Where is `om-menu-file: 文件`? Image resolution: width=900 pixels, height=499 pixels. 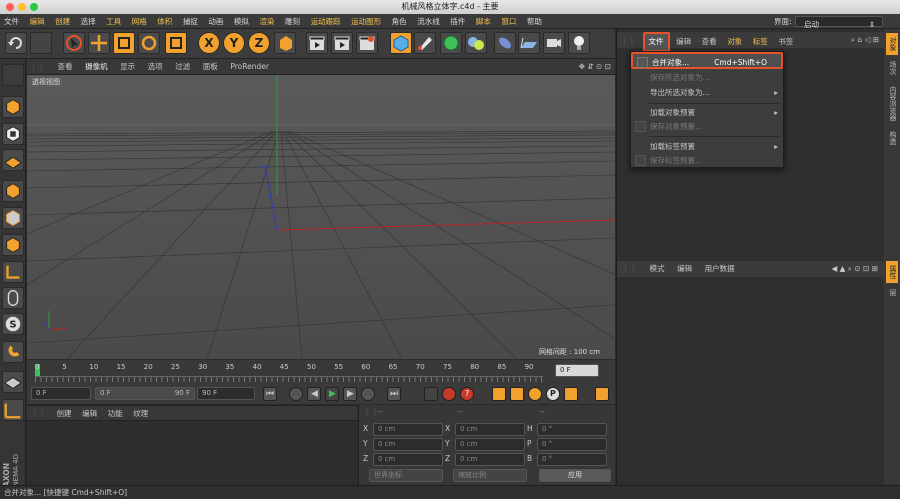
om-menu-file: 文件 is located at coordinates (656, 42).